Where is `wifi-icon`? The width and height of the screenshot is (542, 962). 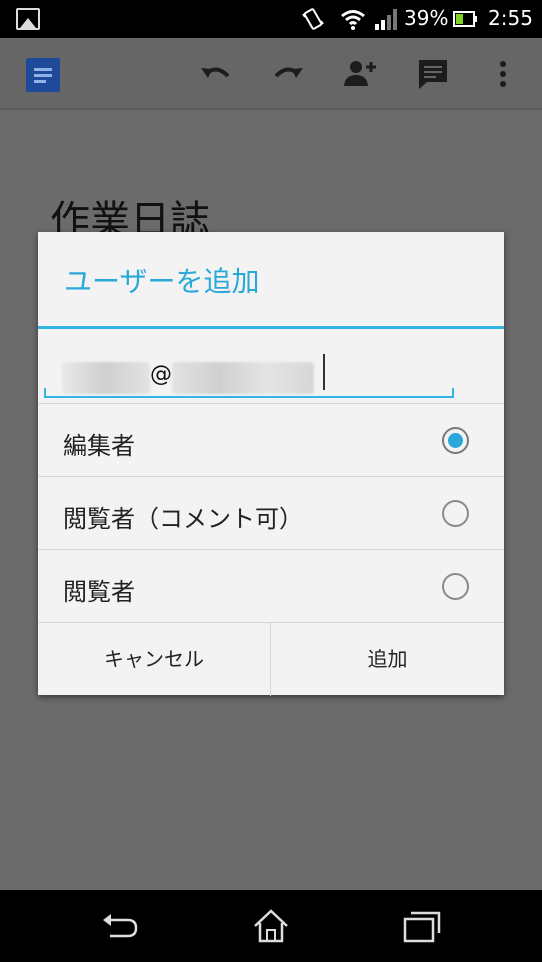 wifi-icon is located at coordinates (353, 20).